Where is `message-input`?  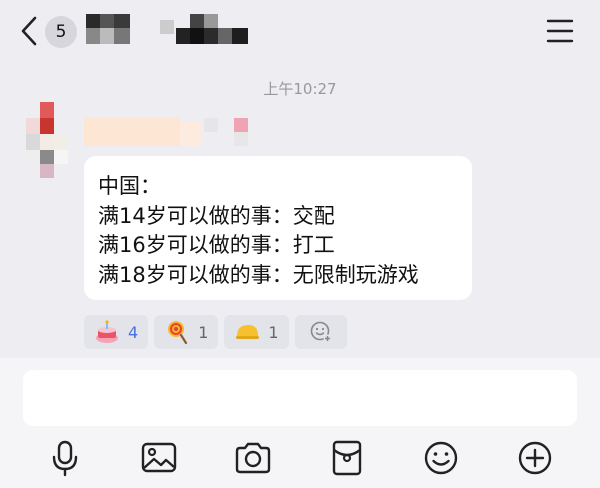 message-input is located at coordinates (300, 398).